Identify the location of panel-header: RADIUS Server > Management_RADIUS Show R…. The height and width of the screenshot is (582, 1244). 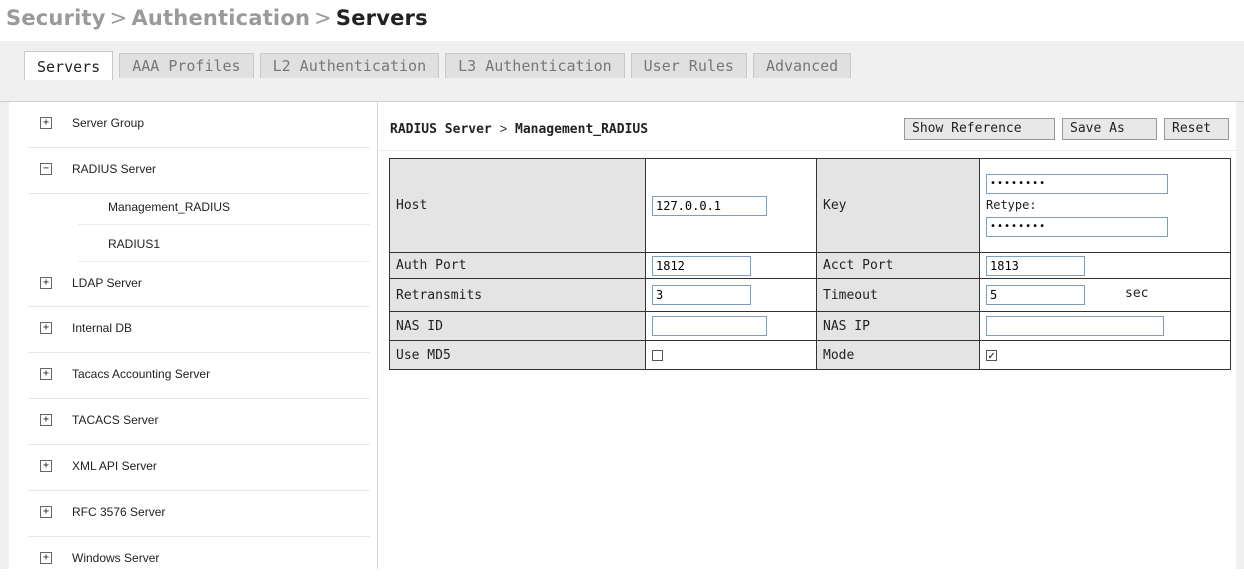
(807, 126).